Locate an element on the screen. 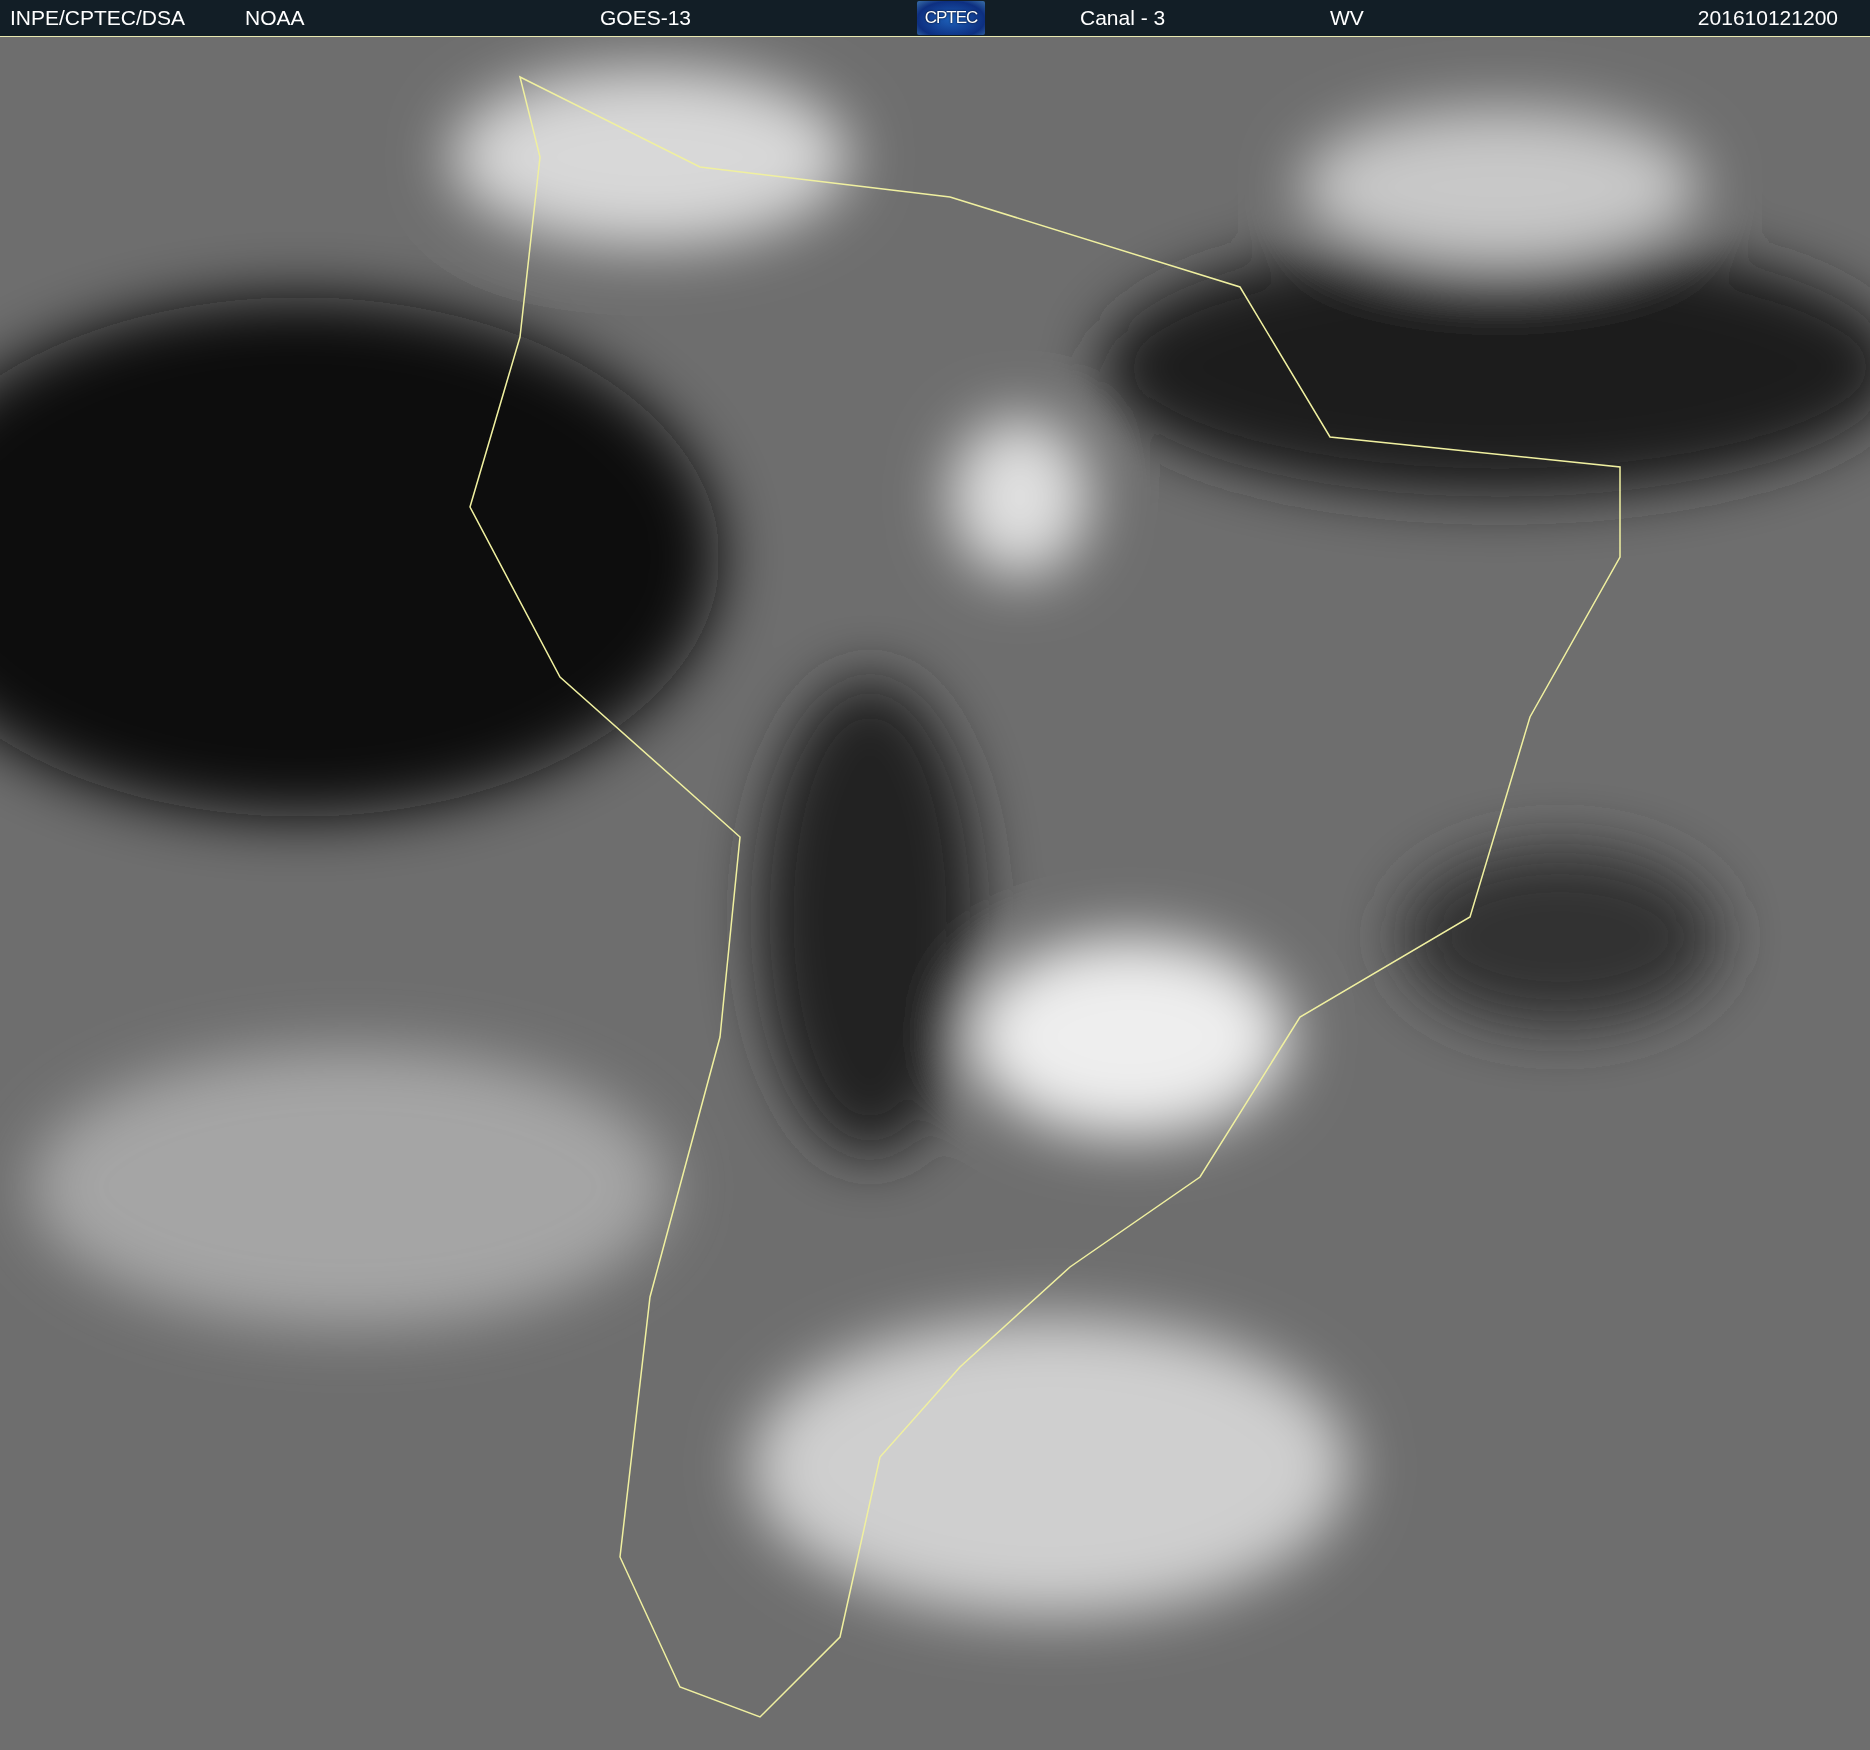 The height and width of the screenshot is (1750, 1870). header-label: INPE/CPTEC/DSA is located at coordinates (98, 18).